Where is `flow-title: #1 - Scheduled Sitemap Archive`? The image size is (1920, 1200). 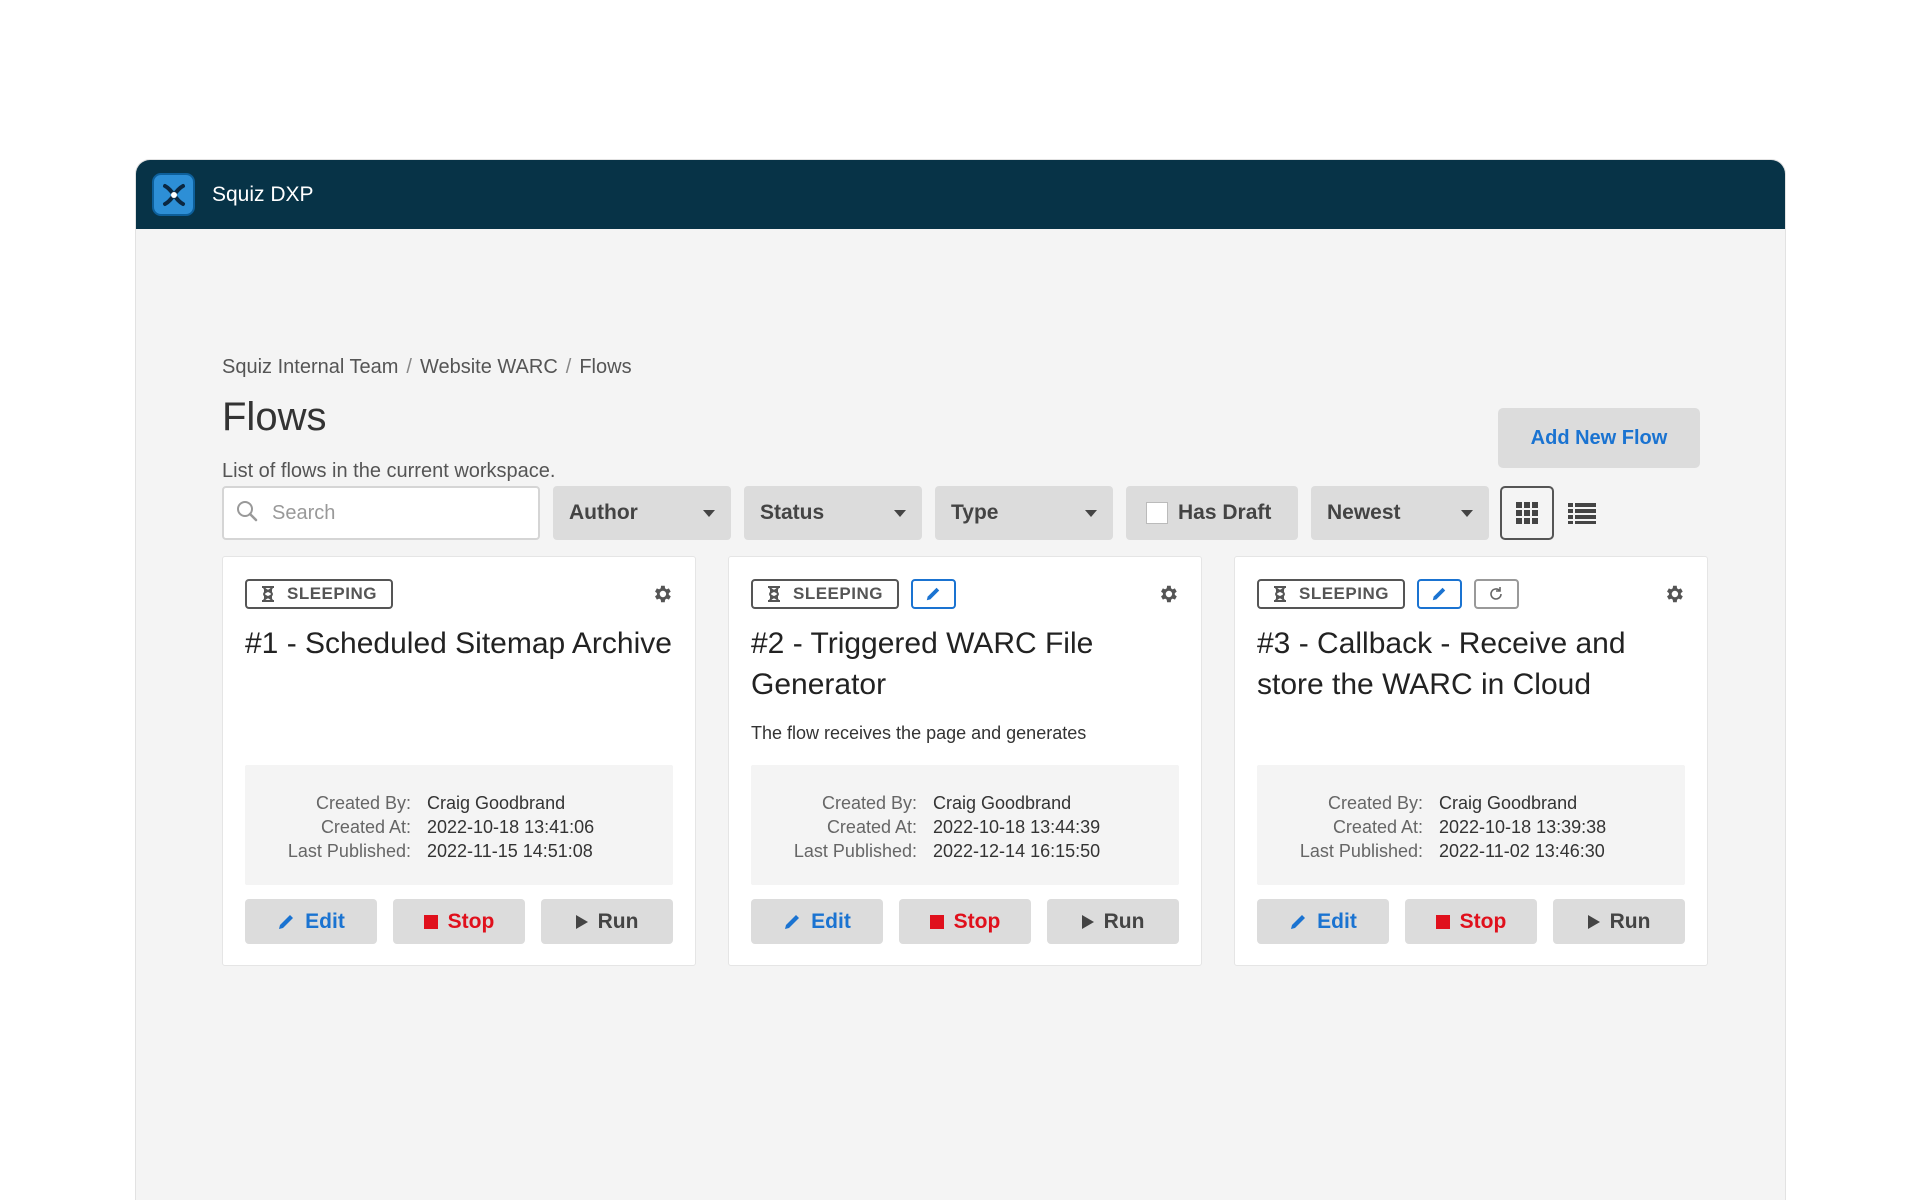
flow-title: #1 - Scheduled Sitemap Archive is located at coordinates (459, 664).